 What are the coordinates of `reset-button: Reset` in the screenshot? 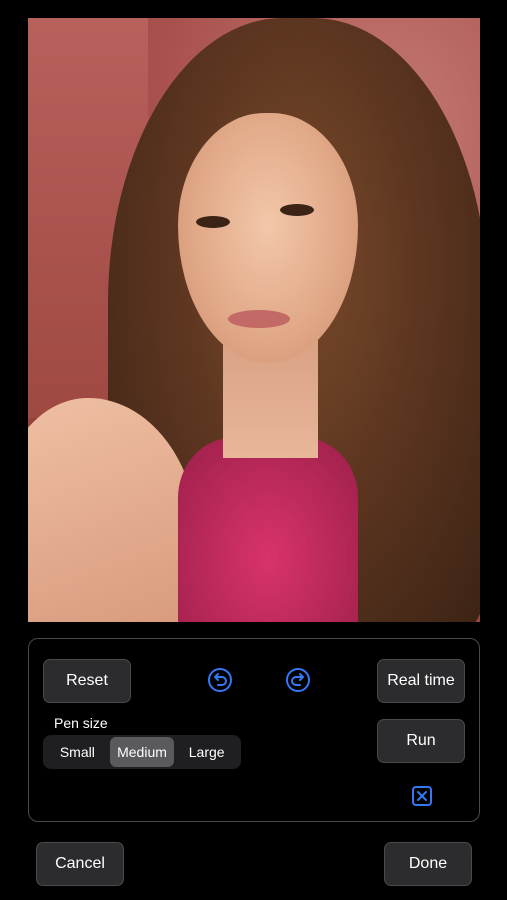 It's located at (87, 681).